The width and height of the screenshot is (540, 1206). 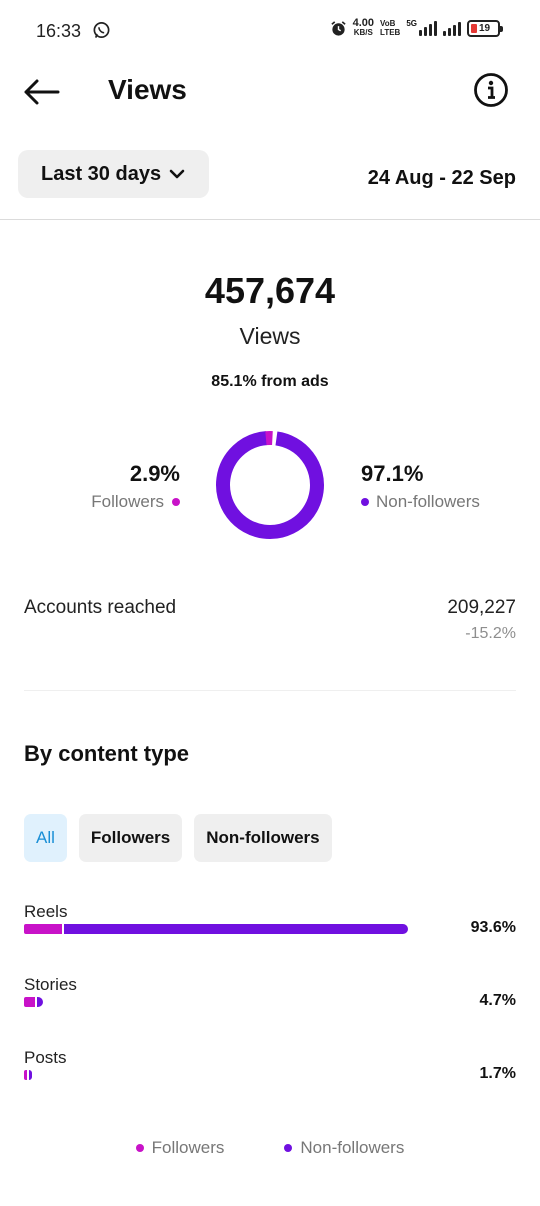 I want to click on signal-icon: 5G, so click(x=421, y=28).